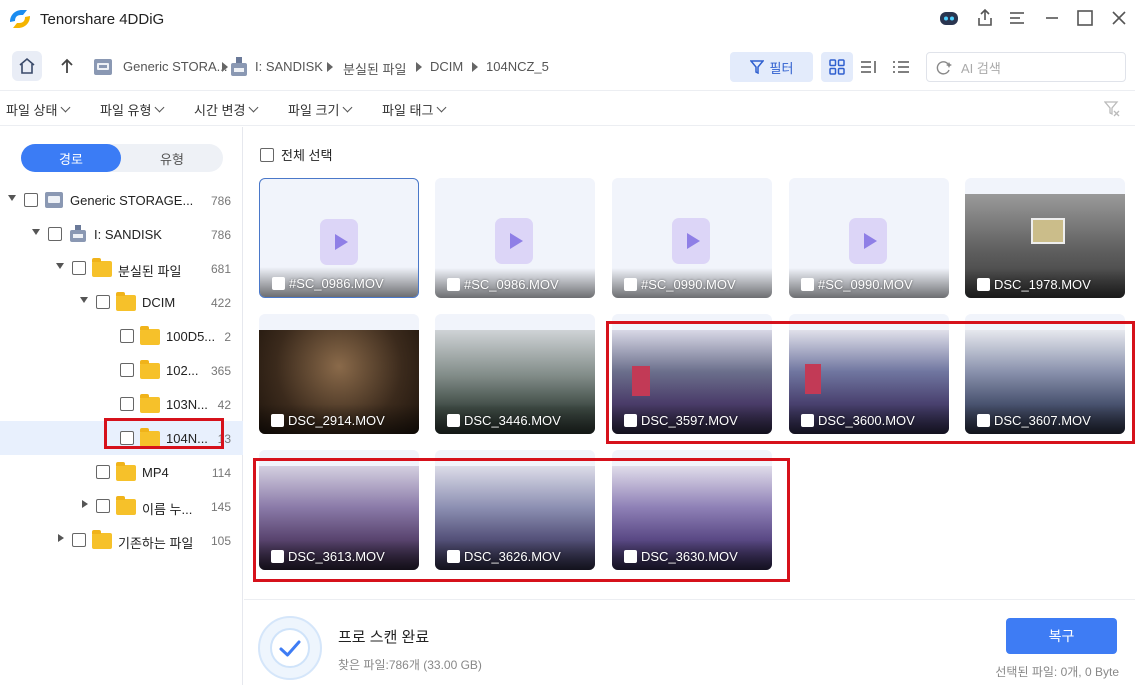 The width and height of the screenshot is (1135, 685). Describe the element at coordinates (985, 18) in the screenshot. I see `share-icon` at that location.